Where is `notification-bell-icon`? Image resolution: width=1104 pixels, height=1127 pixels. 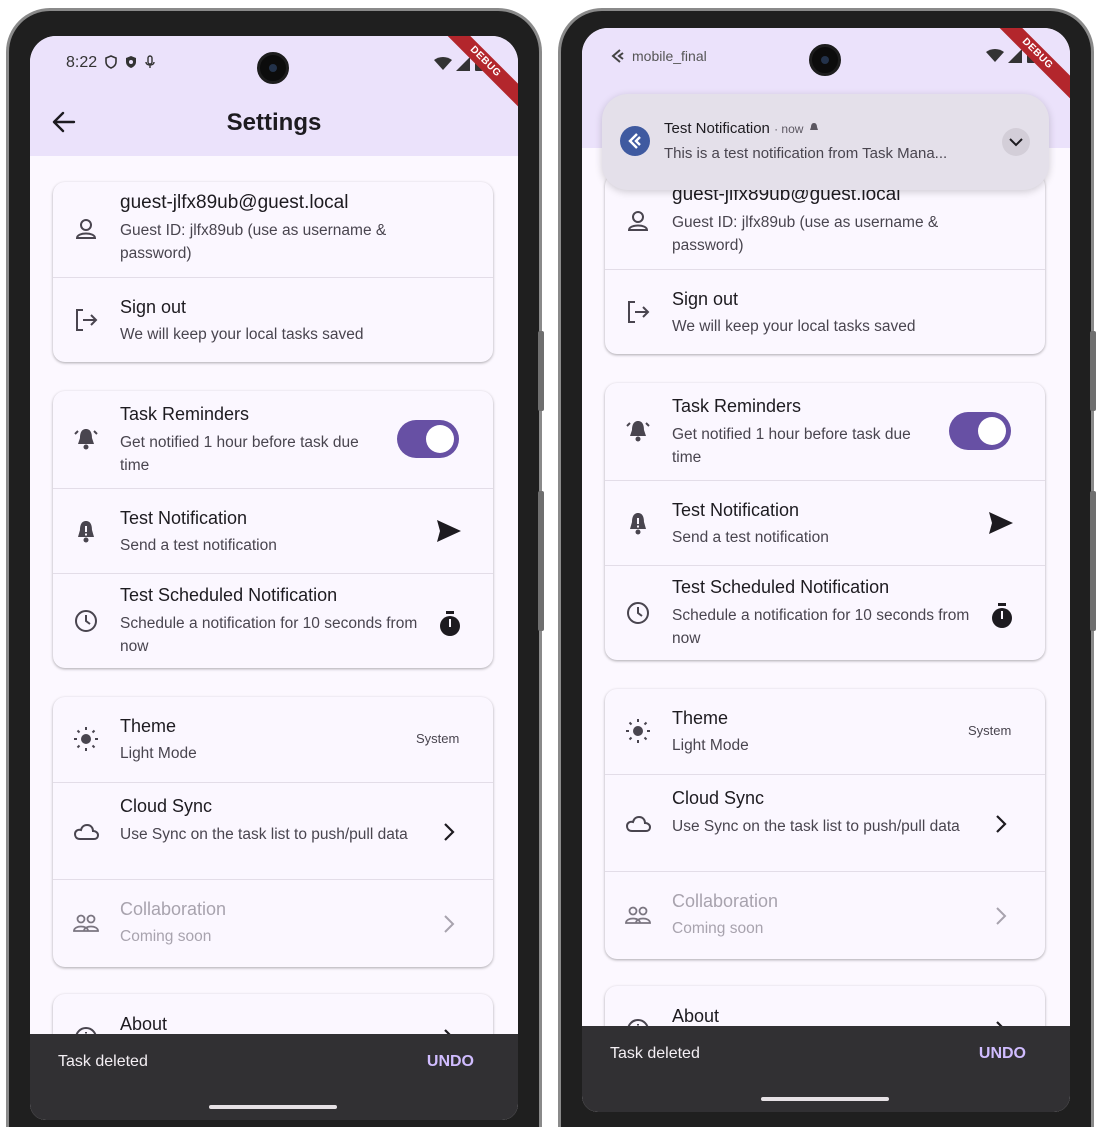
notification-bell-icon is located at coordinates (86, 532).